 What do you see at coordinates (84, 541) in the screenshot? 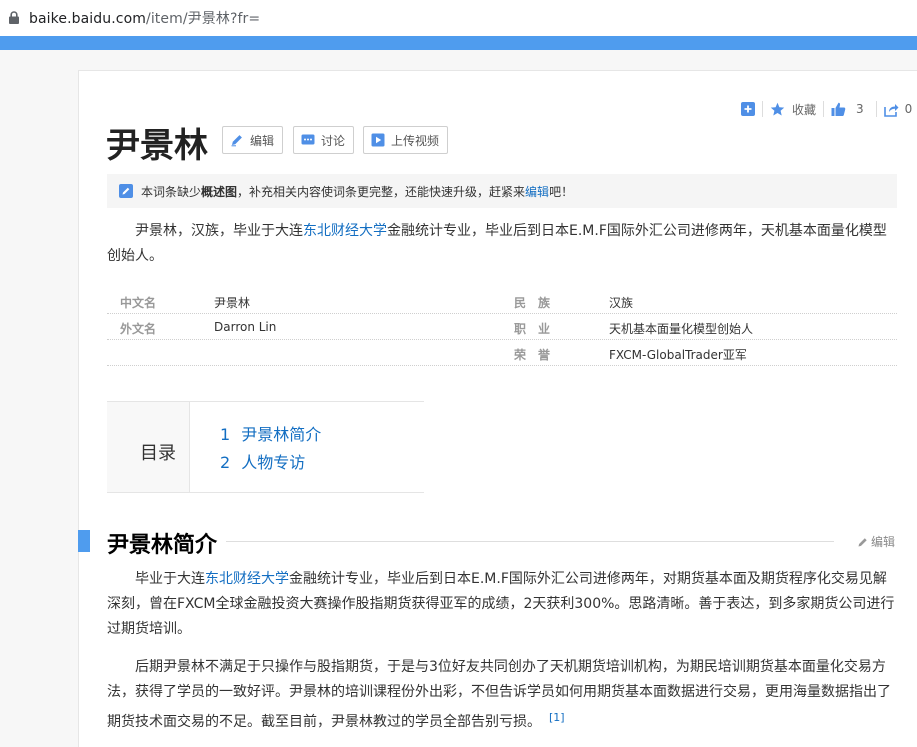
I see `section-marker` at bounding box center [84, 541].